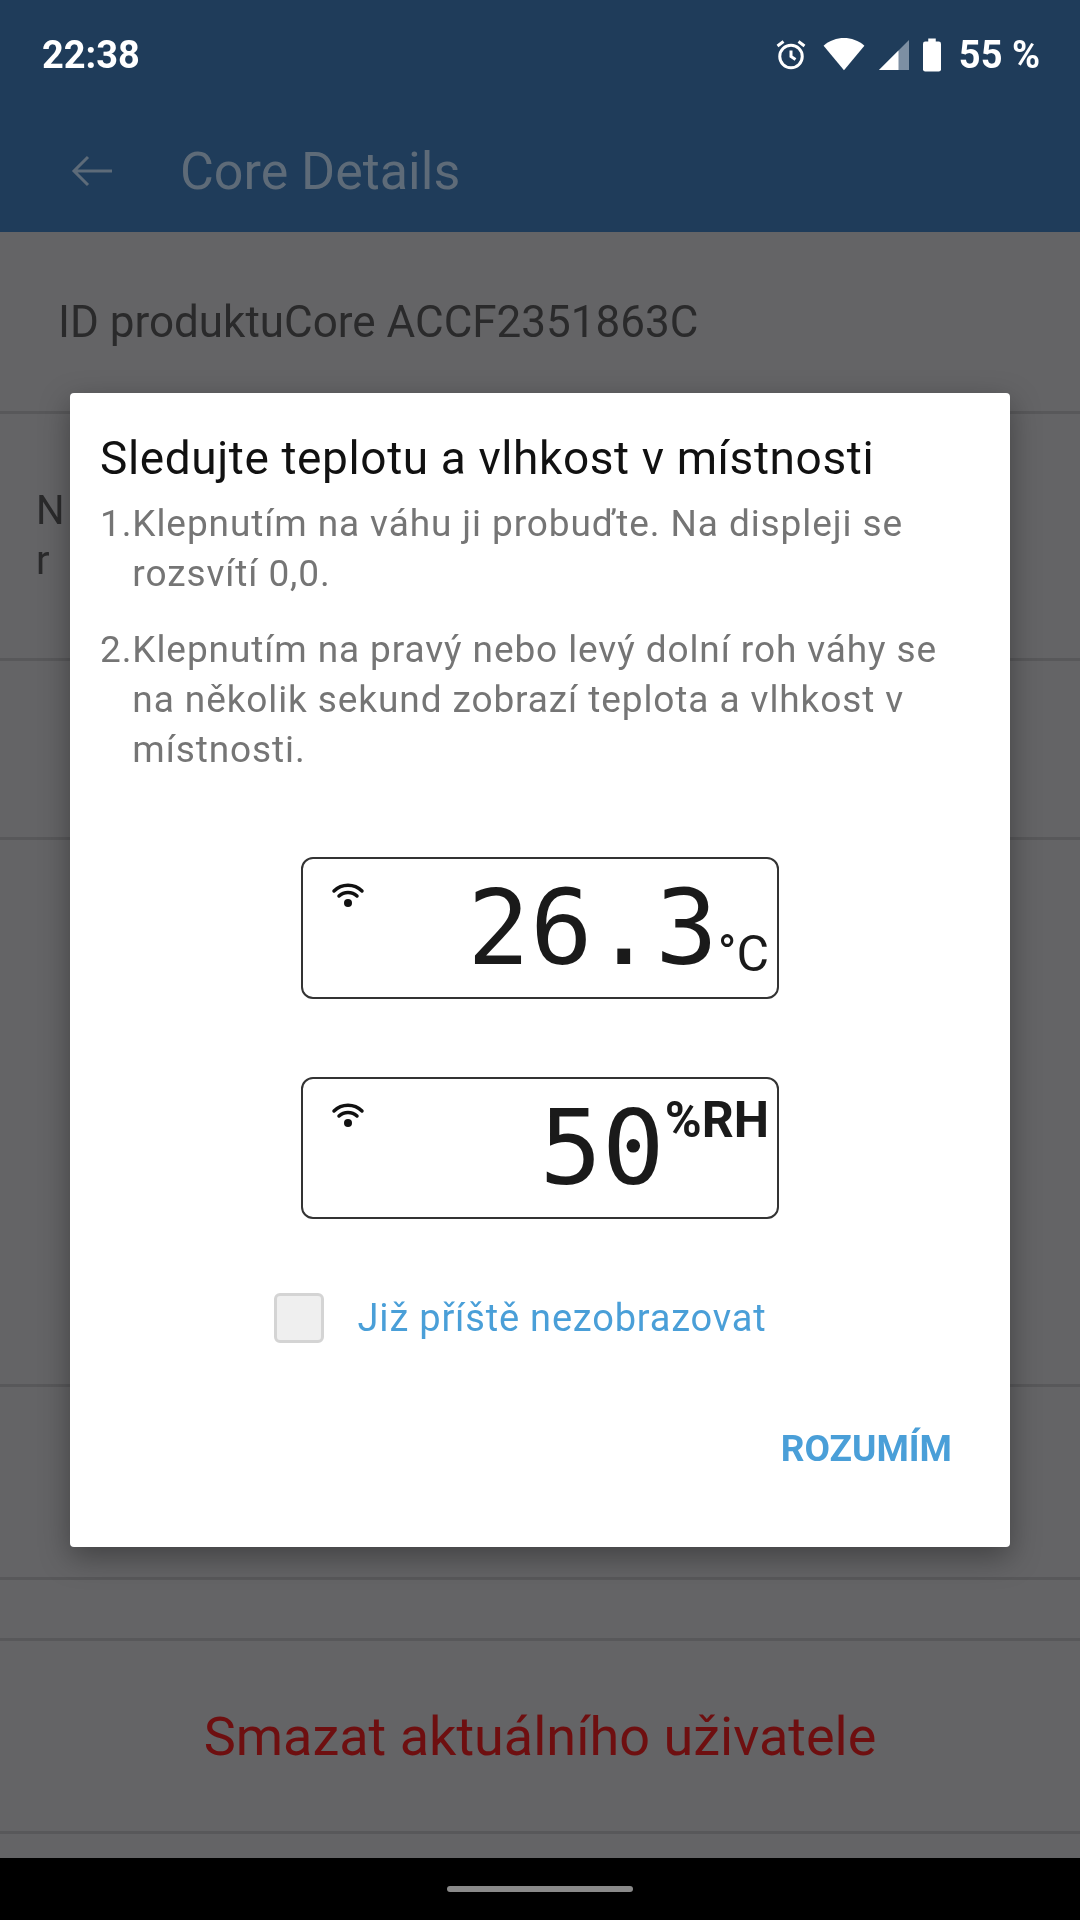 This screenshot has height=1920, width=1080. What do you see at coordinates (893, 55) in the screenshot?
I see `signal-icon` at bounding box center [893, 55].